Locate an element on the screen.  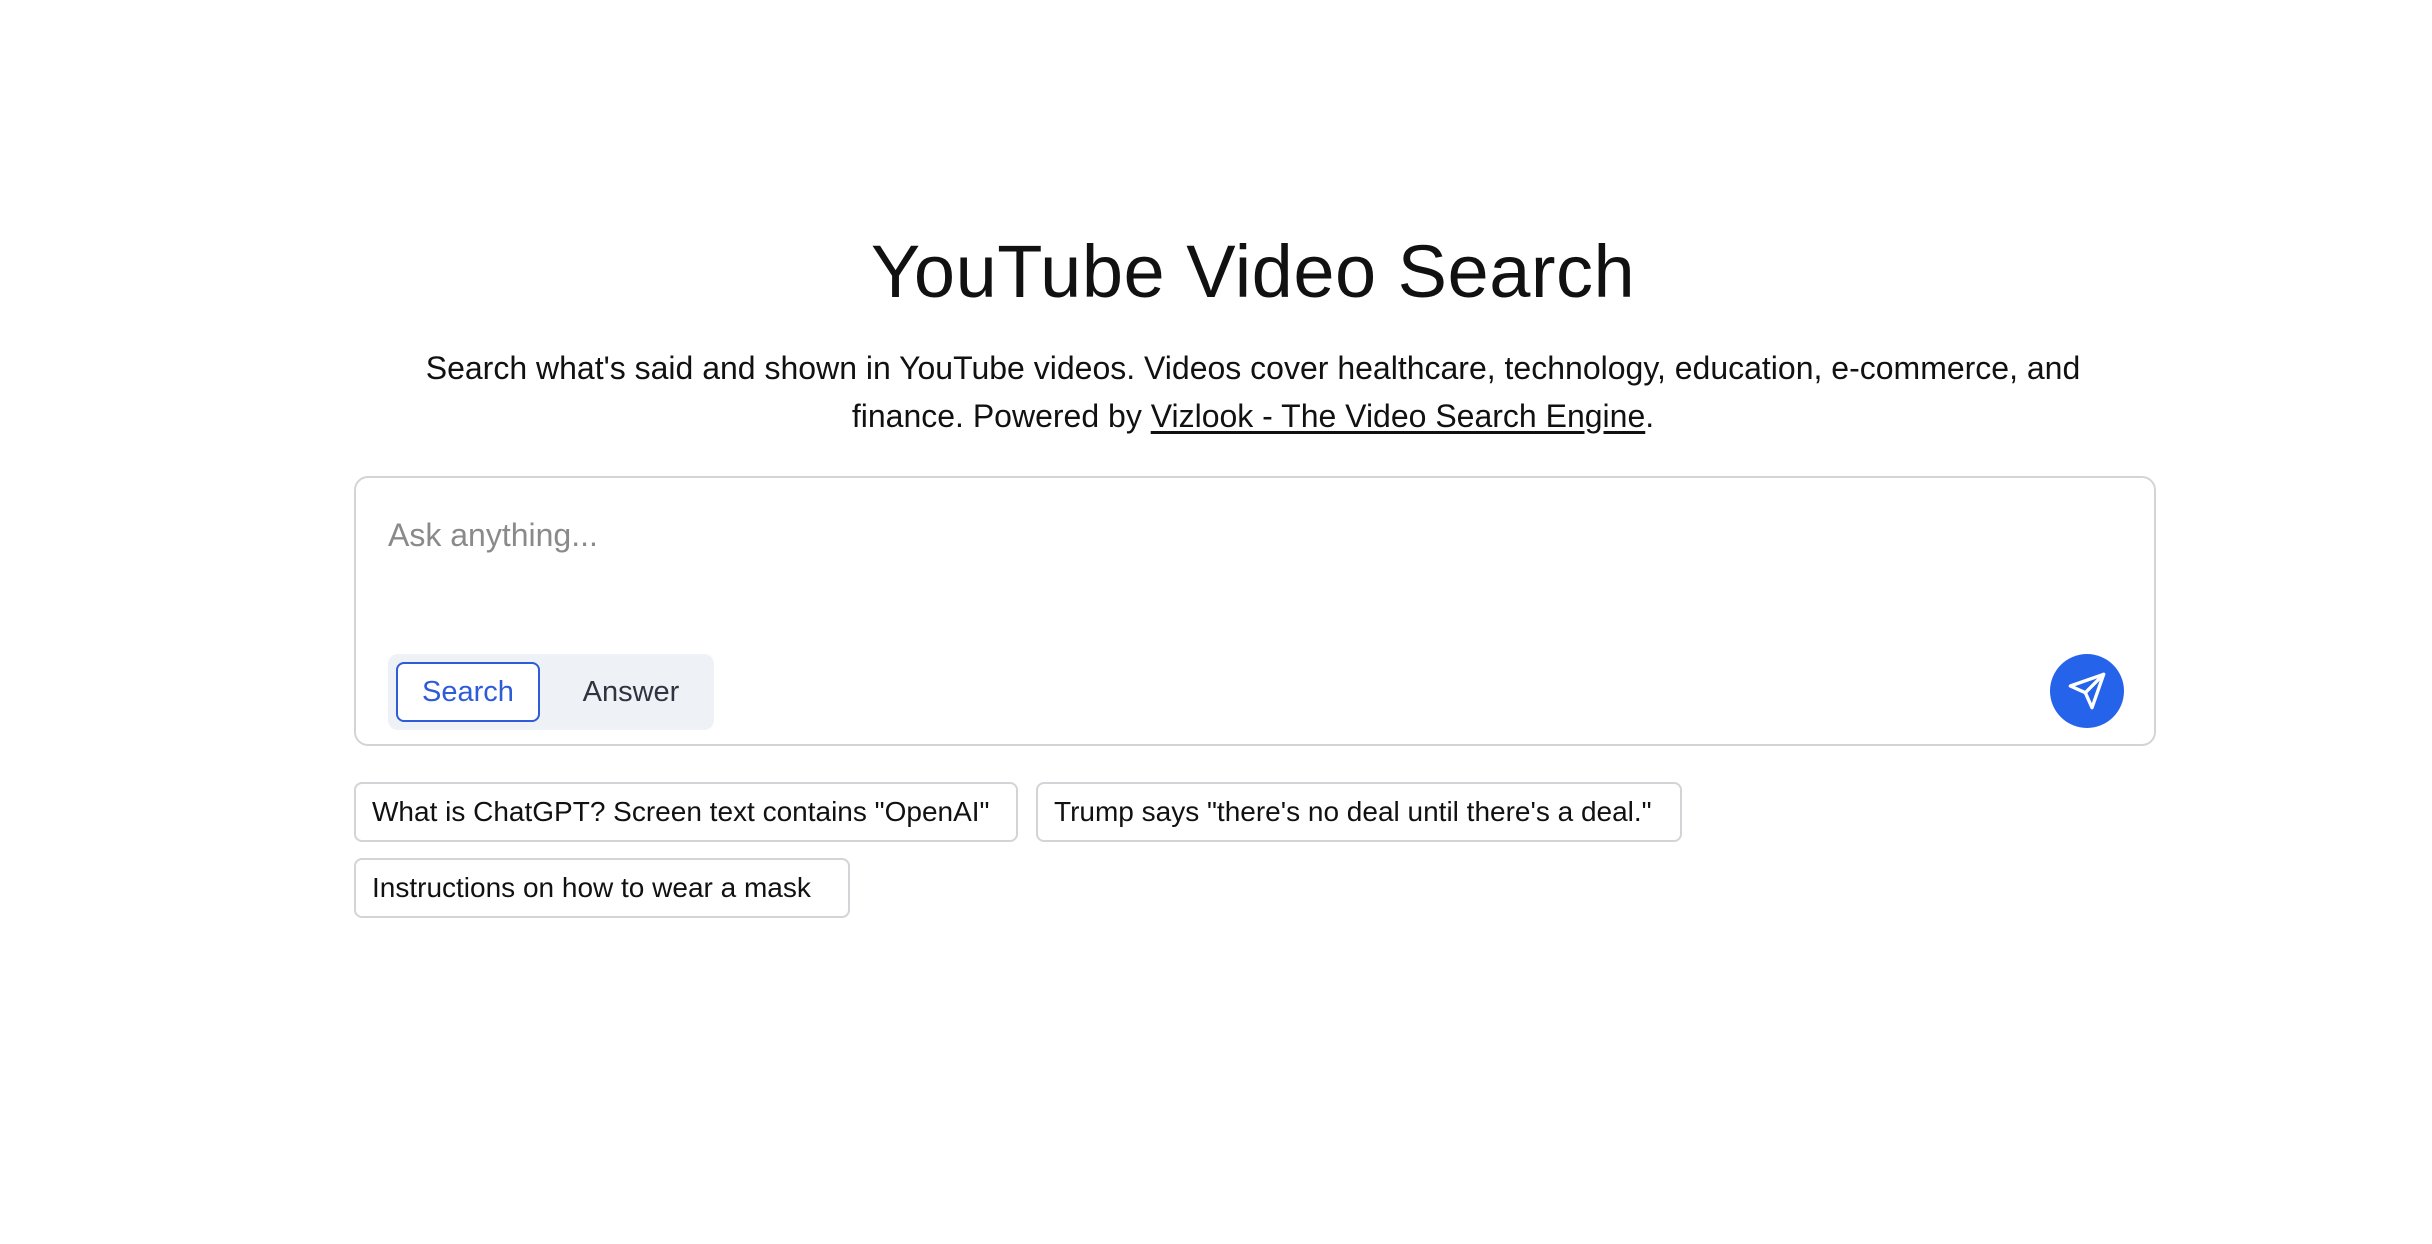
mode-toggle: Search Answer is located at coordinates (551, 692).